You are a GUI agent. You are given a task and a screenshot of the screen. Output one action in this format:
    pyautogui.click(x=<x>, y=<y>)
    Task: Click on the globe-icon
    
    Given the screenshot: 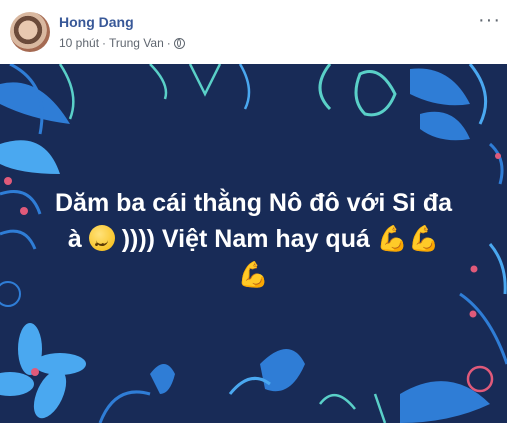 What is the action you would take?
    pyautogui.click(x=179, y=43)
    